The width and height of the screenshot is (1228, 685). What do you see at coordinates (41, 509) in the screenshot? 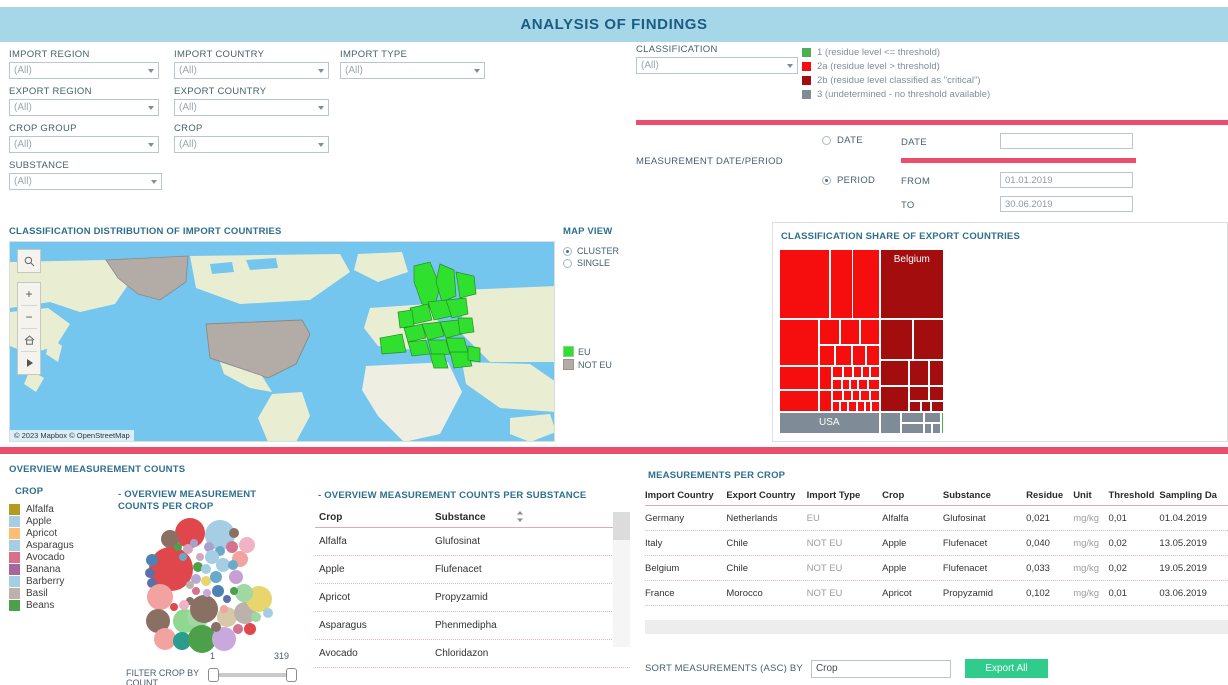
I see `crop-legend-item: Alfalfa` at bounding box center [41, 509].